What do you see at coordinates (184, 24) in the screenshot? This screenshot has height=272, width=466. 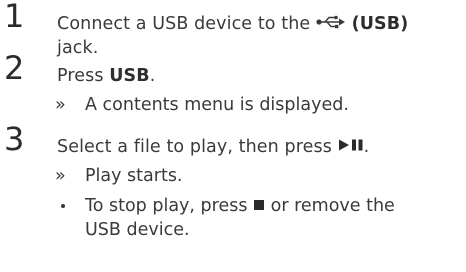 I see `step-1-text-prefix: Connect a USB device to the` at bounding box center [184, 24].